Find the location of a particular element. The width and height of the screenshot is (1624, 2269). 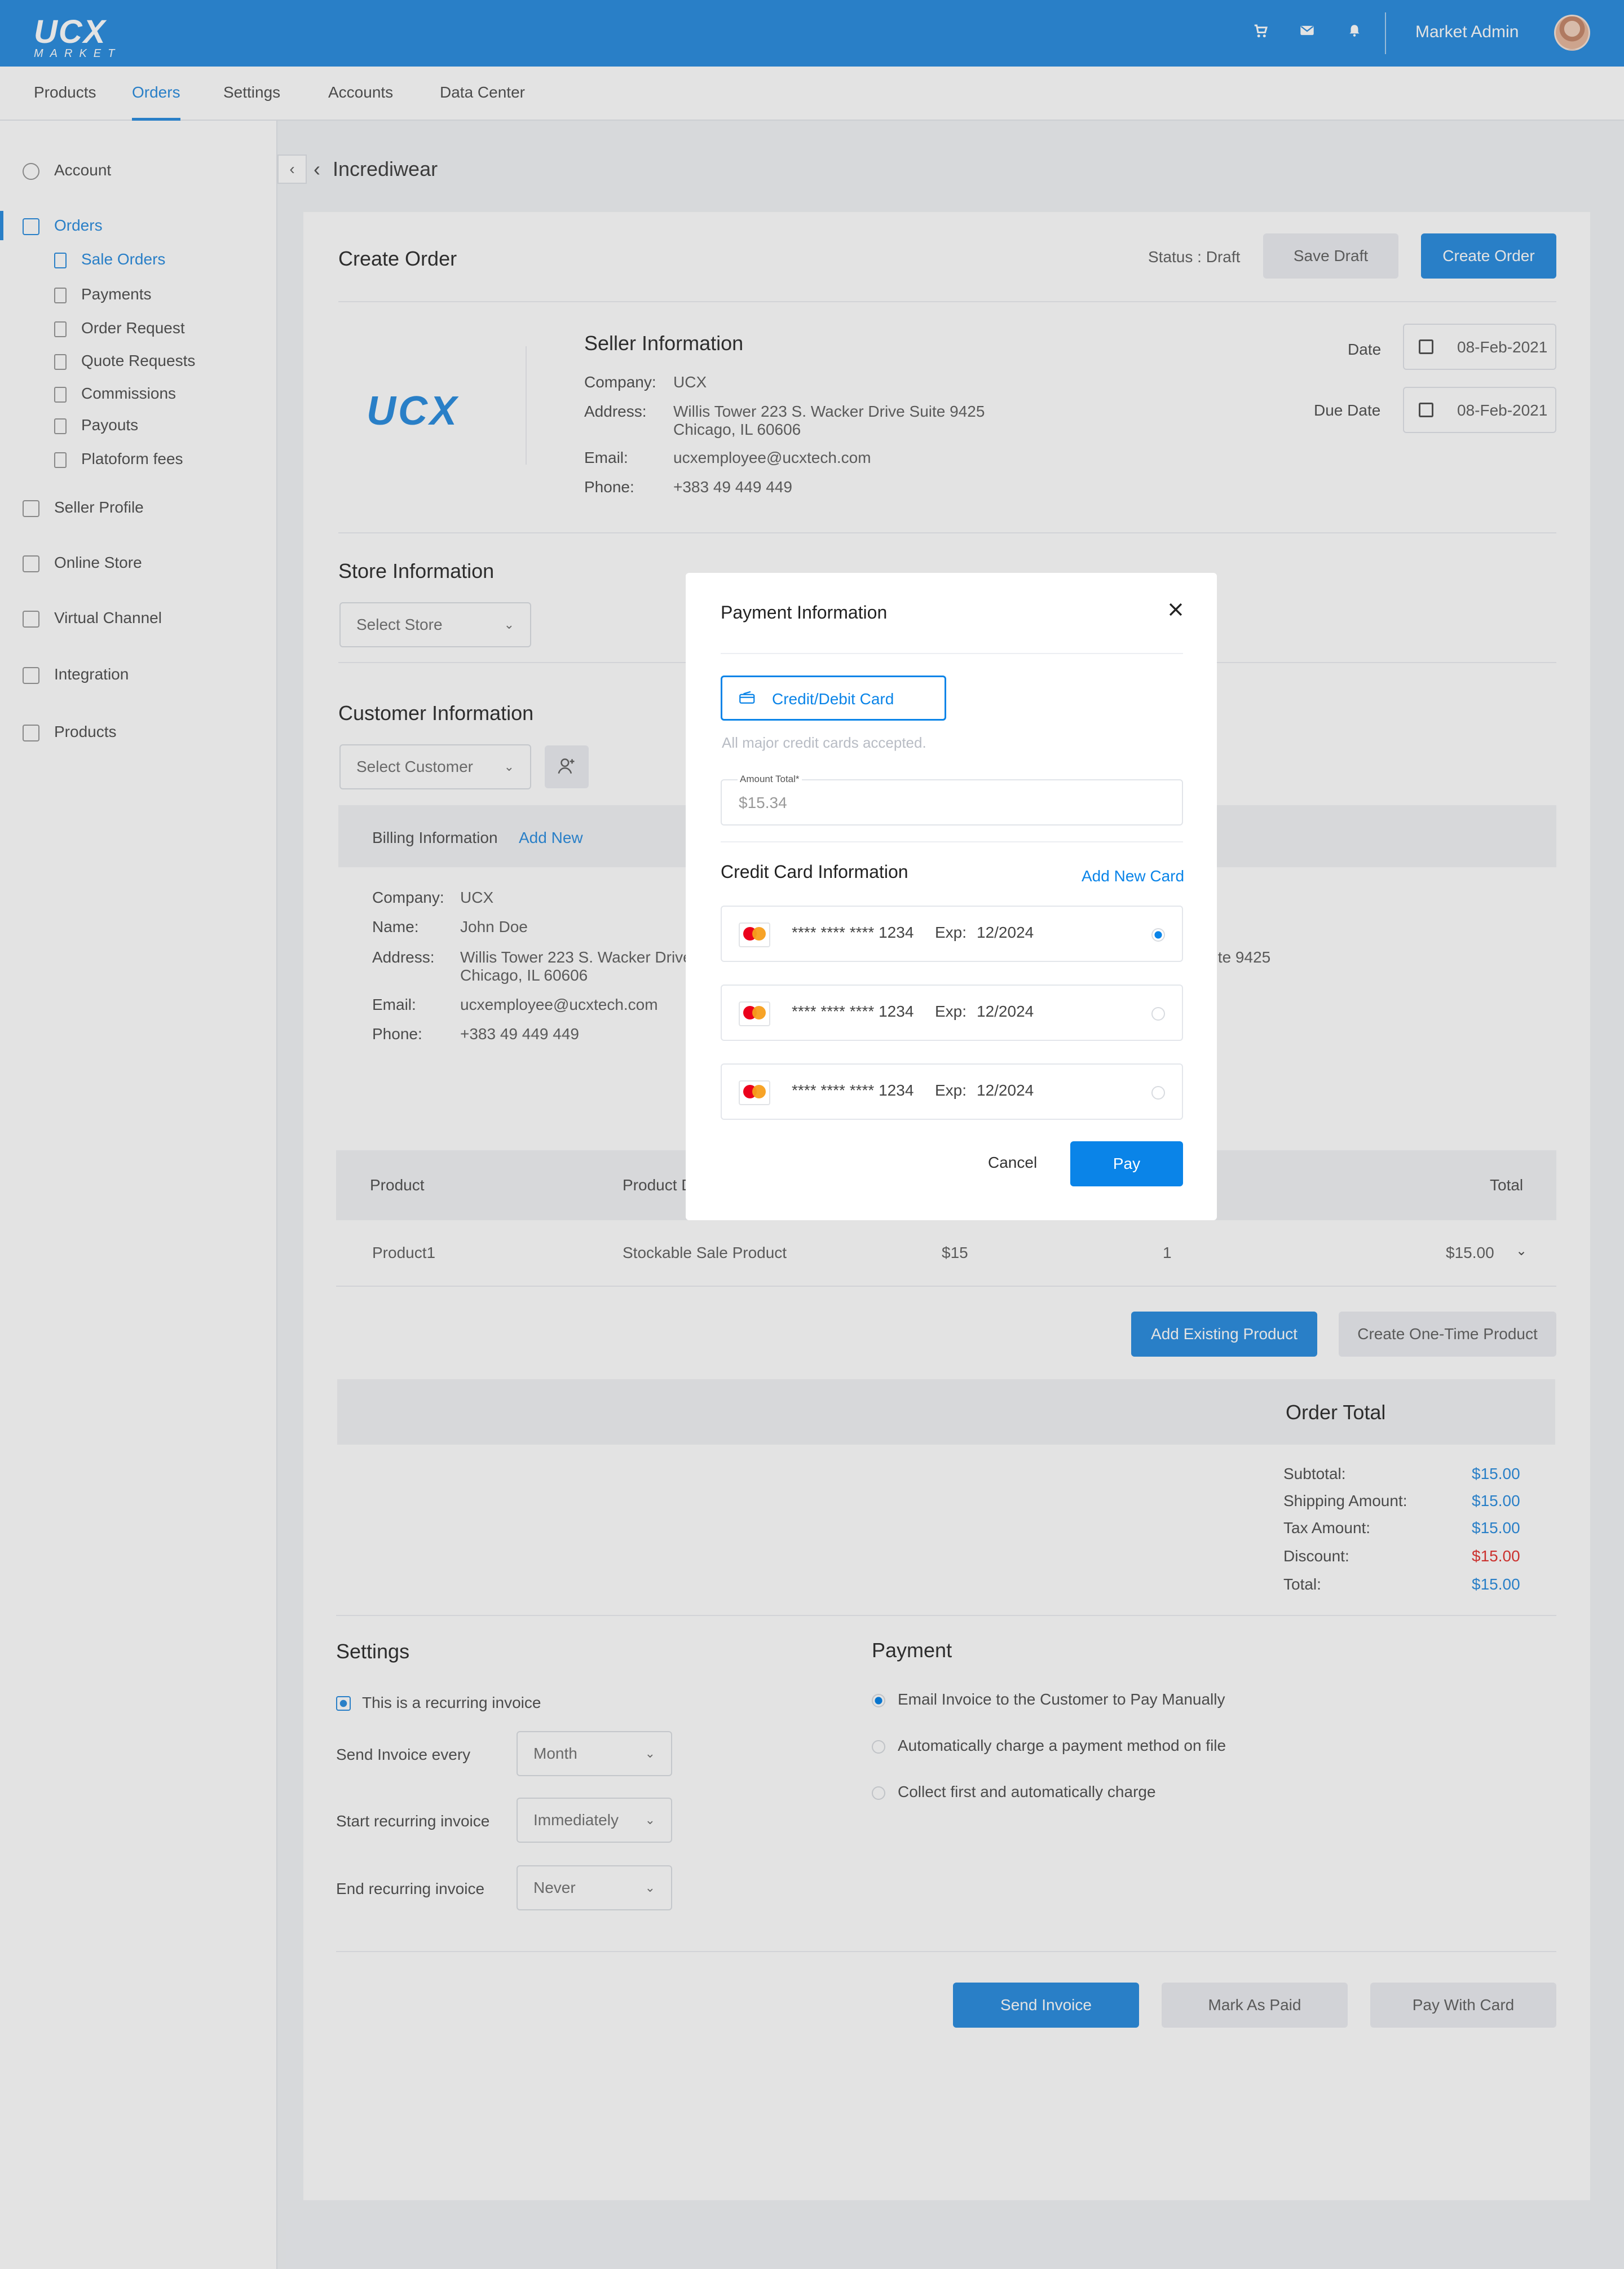

close-icon is located at coordinates (1175, 609).